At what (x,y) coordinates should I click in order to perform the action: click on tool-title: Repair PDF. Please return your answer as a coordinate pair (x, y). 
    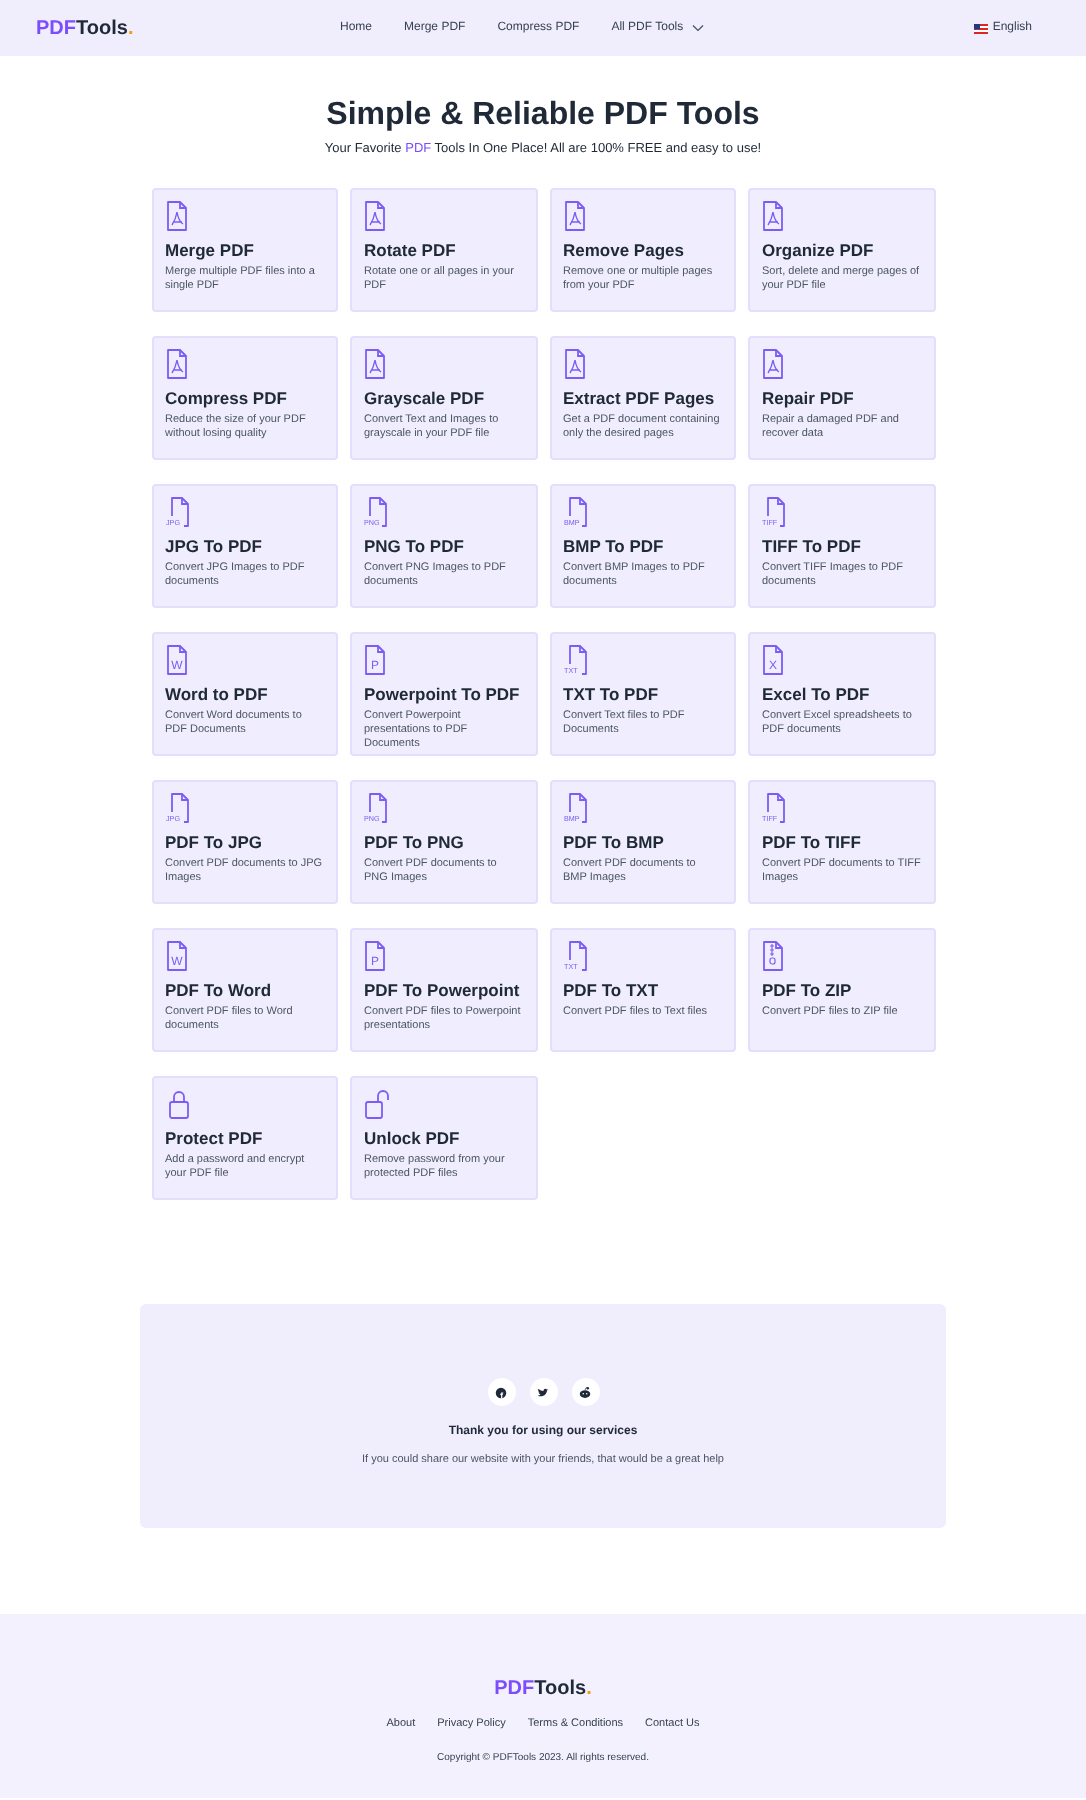
    Looking at the image, I should click on (809, 397).